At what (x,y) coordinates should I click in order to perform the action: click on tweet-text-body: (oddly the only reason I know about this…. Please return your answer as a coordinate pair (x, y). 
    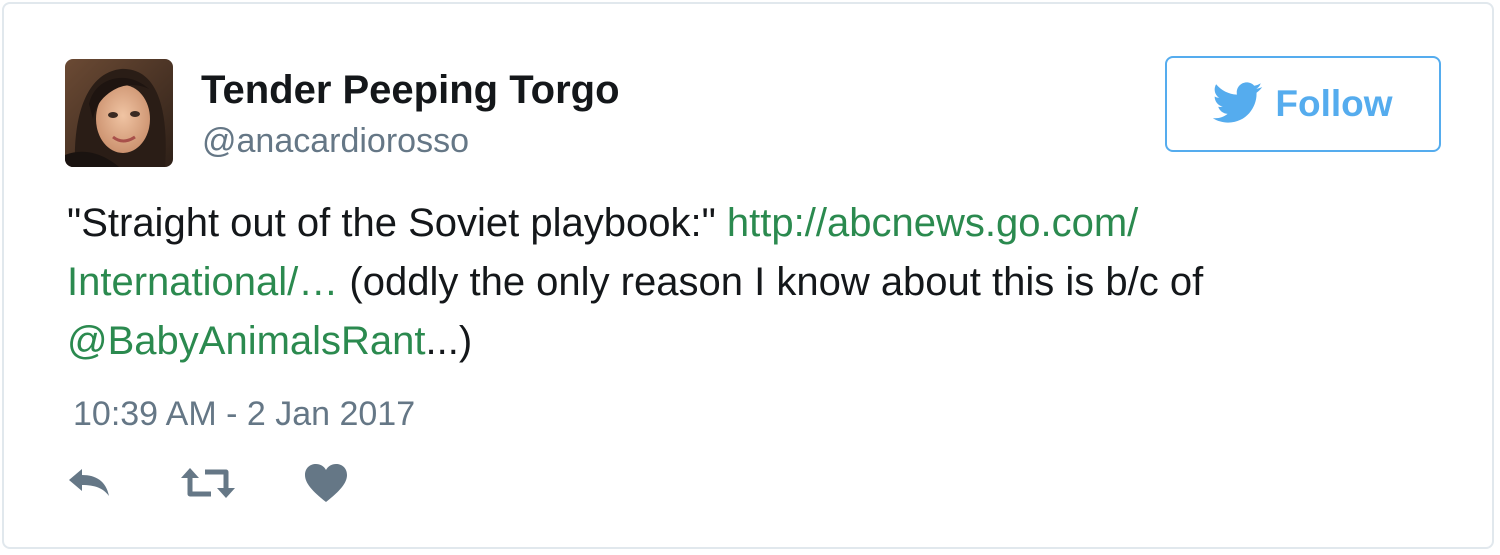
    Looking at the image, I should click on (776, 282).